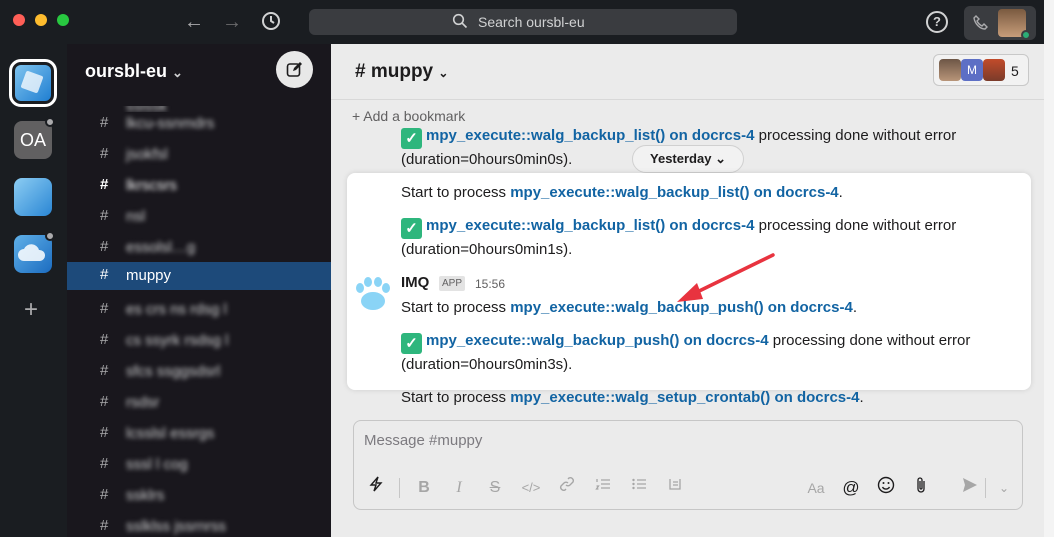  Describe the element at coordinates (33, 254) in the screenshot. I see `workspace-cloud-logo-icon` at that location.